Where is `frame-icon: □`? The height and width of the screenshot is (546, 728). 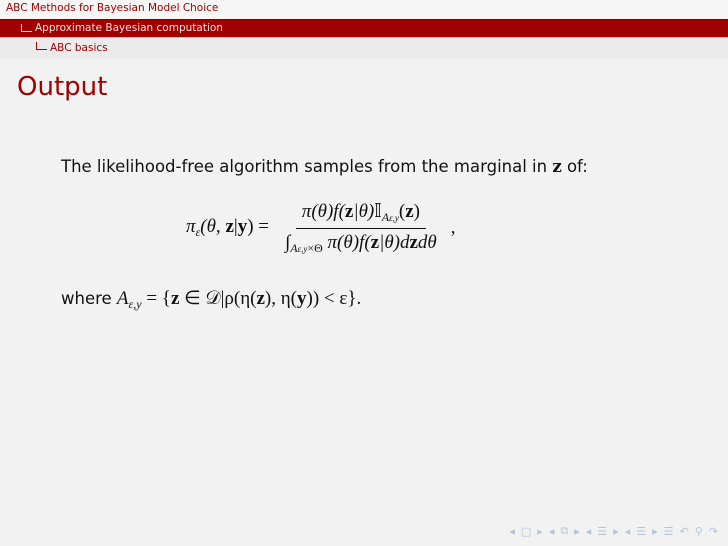 frame-icon: □ is located at coordinates (526, 531).